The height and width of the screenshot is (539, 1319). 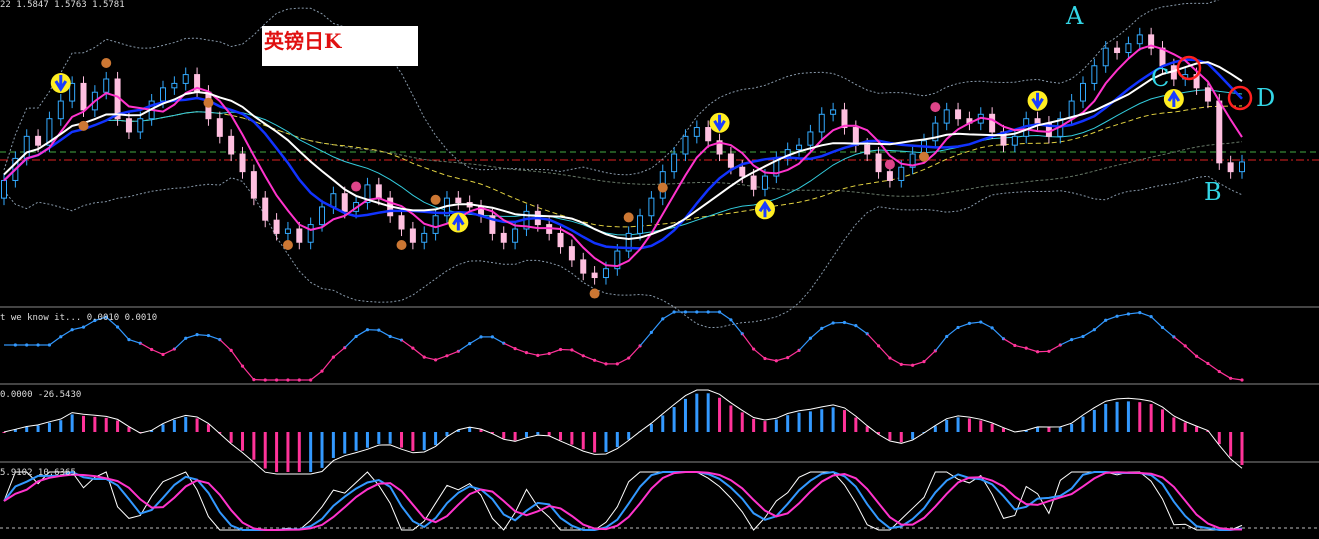 I want to click on marker-letter-c: C, so click(x=1160, y=78).